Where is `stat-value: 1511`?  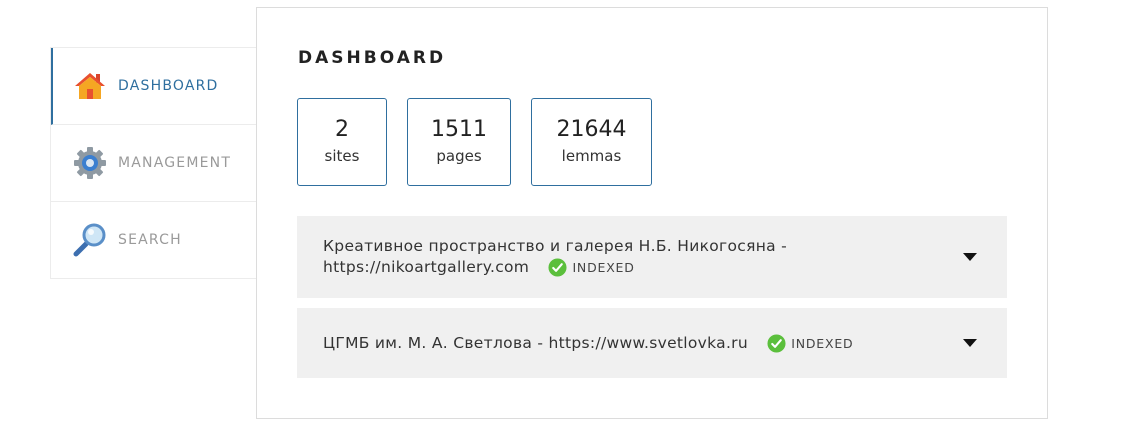 stat-value: 1511 is located at coordinates (459, 129).